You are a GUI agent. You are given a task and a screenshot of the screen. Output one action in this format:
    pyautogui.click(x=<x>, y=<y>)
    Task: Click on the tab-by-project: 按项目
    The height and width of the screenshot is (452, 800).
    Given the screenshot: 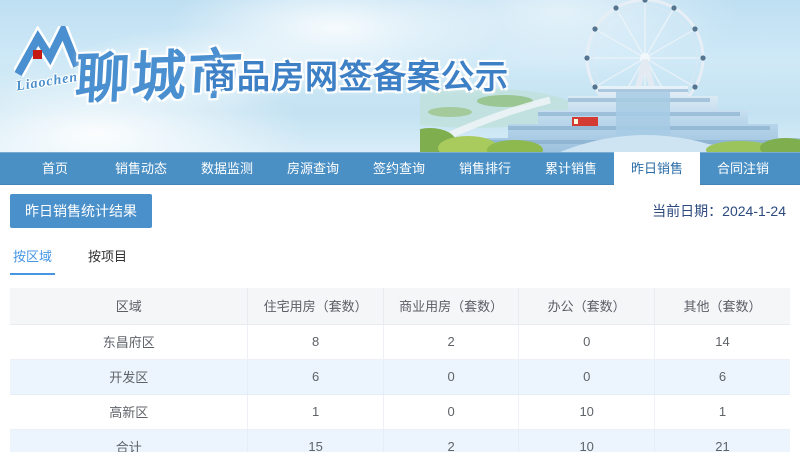 What is the action you would take?
    pyautogui.click(x=107, y=259)
    